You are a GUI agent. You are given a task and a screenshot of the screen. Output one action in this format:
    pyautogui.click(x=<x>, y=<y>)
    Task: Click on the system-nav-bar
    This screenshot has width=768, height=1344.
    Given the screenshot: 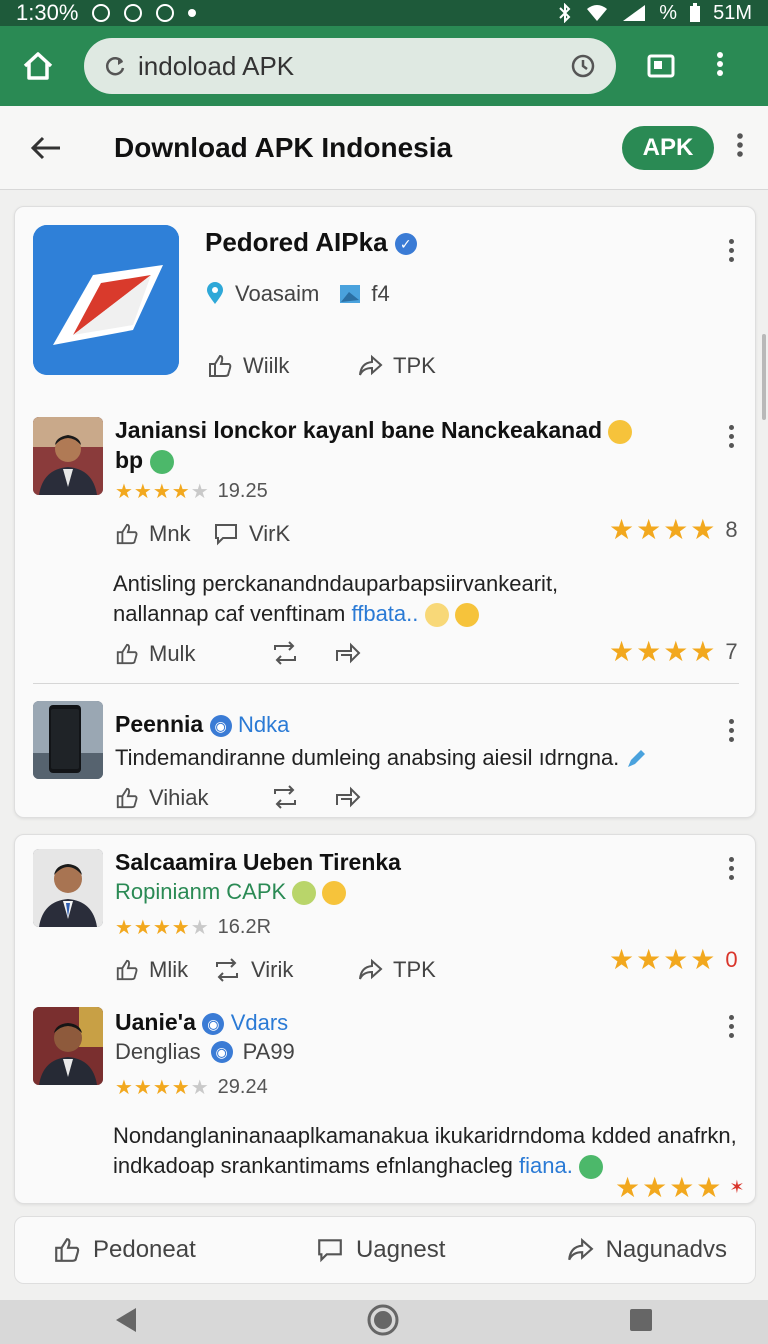 What is the action you would take?
    pyautogui.click(x=384, y=1322)
    